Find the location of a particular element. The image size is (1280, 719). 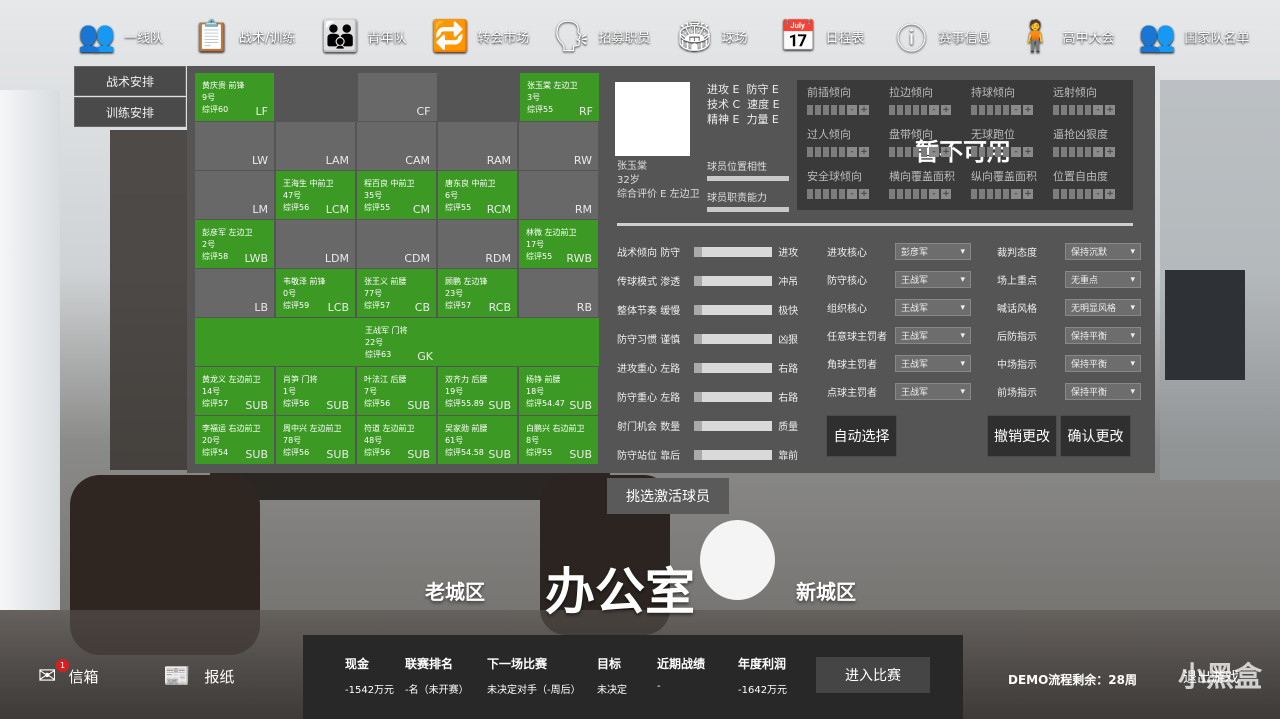

substitute-slot: 吴家勋 前腰 61号 综评54.58 SUB is located at coordinates (477, 440).